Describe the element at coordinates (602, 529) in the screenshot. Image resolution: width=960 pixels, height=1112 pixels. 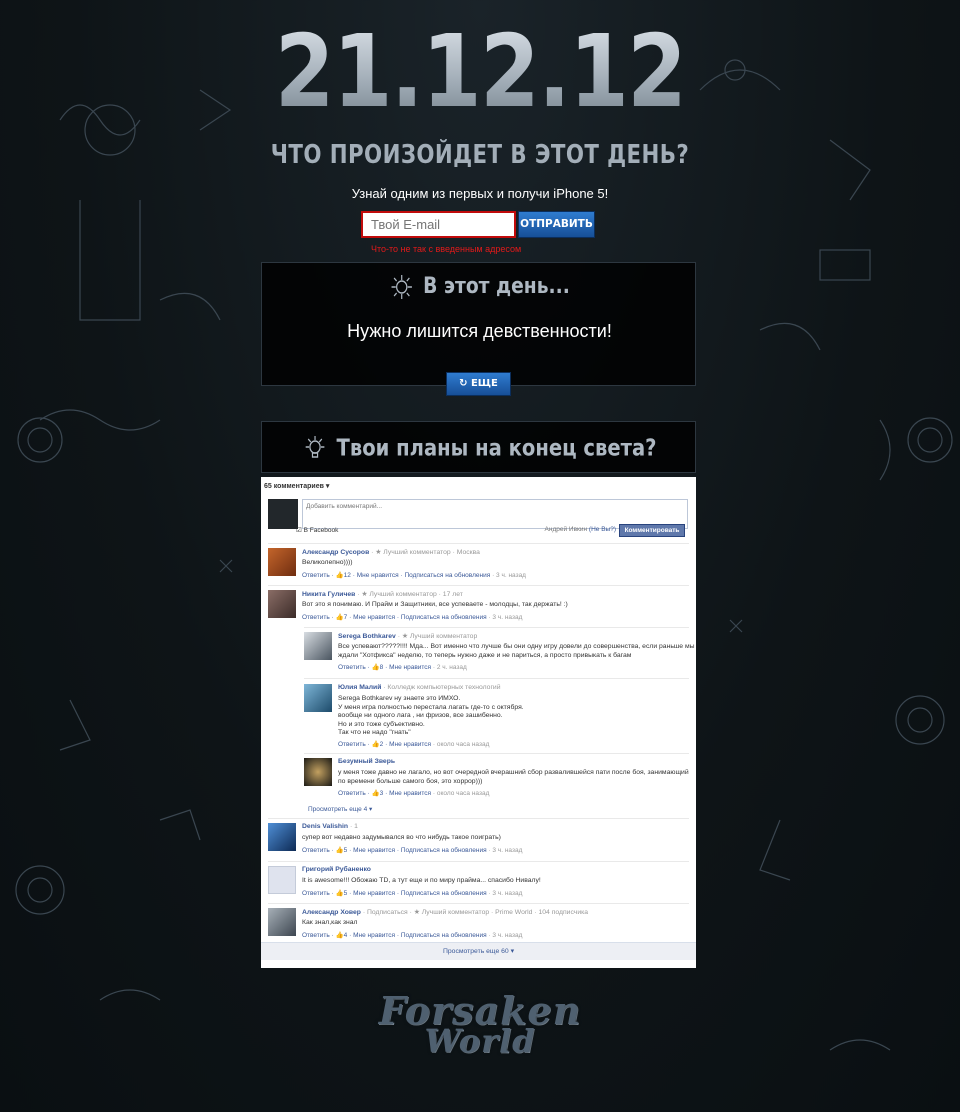
I see `not-you-link: (Не Вы?)` at that location.